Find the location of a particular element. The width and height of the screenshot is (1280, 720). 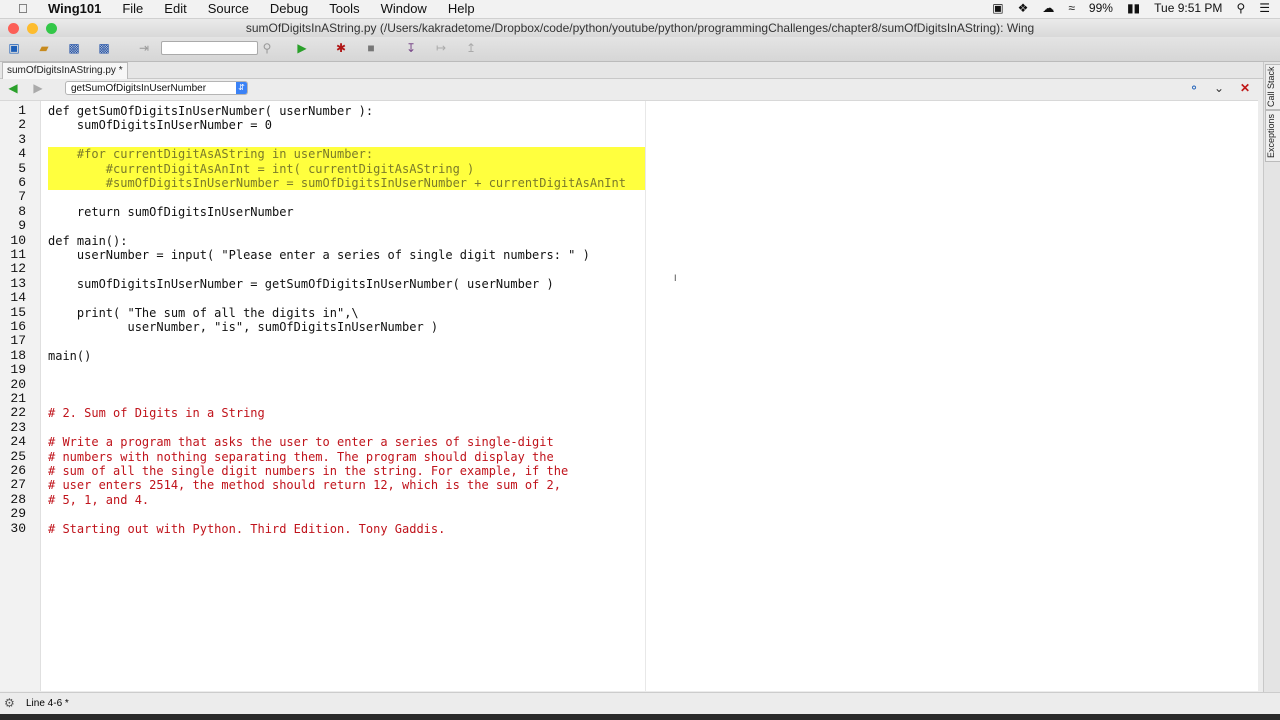

open-folder-icon: ▰ is located at coordinates (44, 48).